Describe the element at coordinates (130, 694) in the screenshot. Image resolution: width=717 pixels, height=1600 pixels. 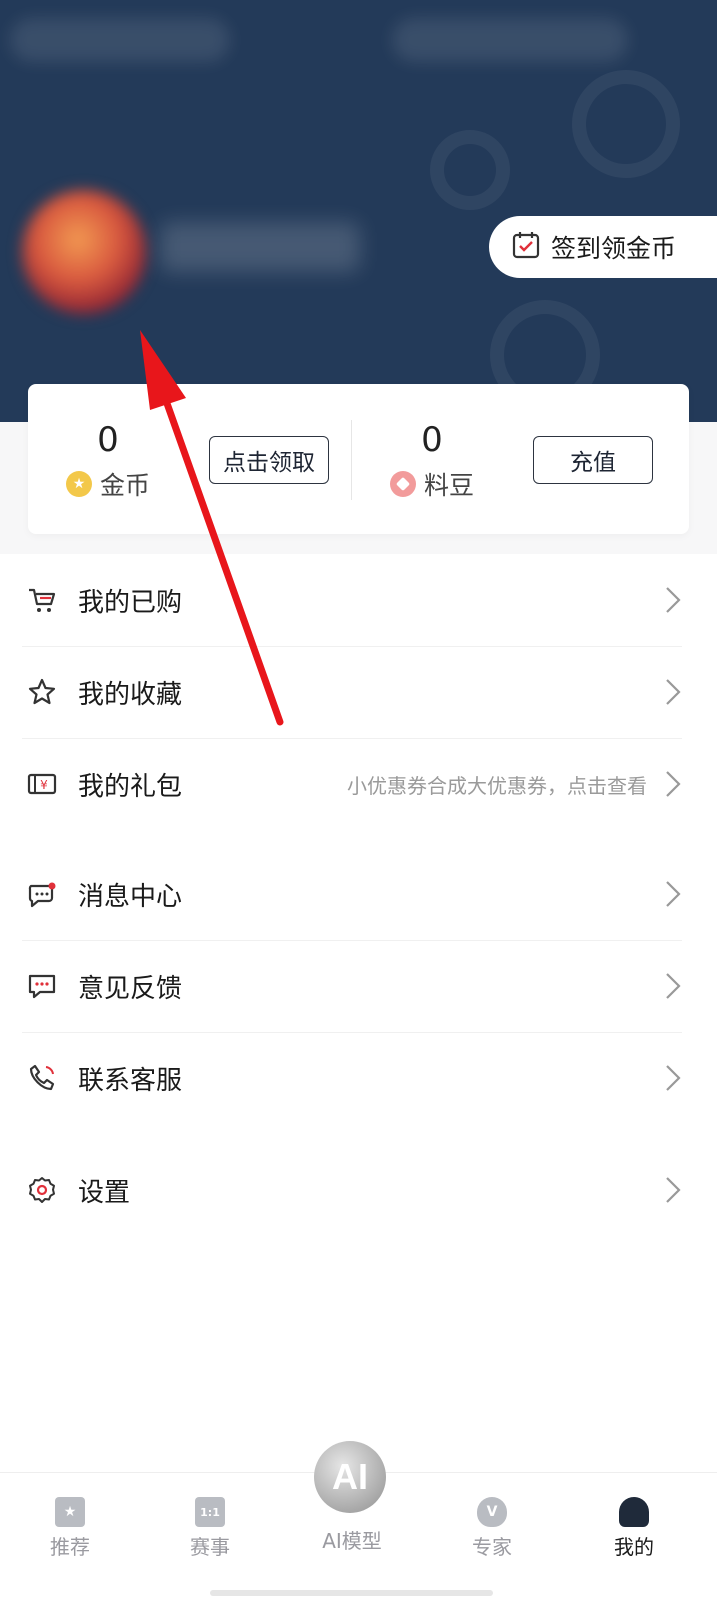
I see `menu-label: 我的收藏` at that location.